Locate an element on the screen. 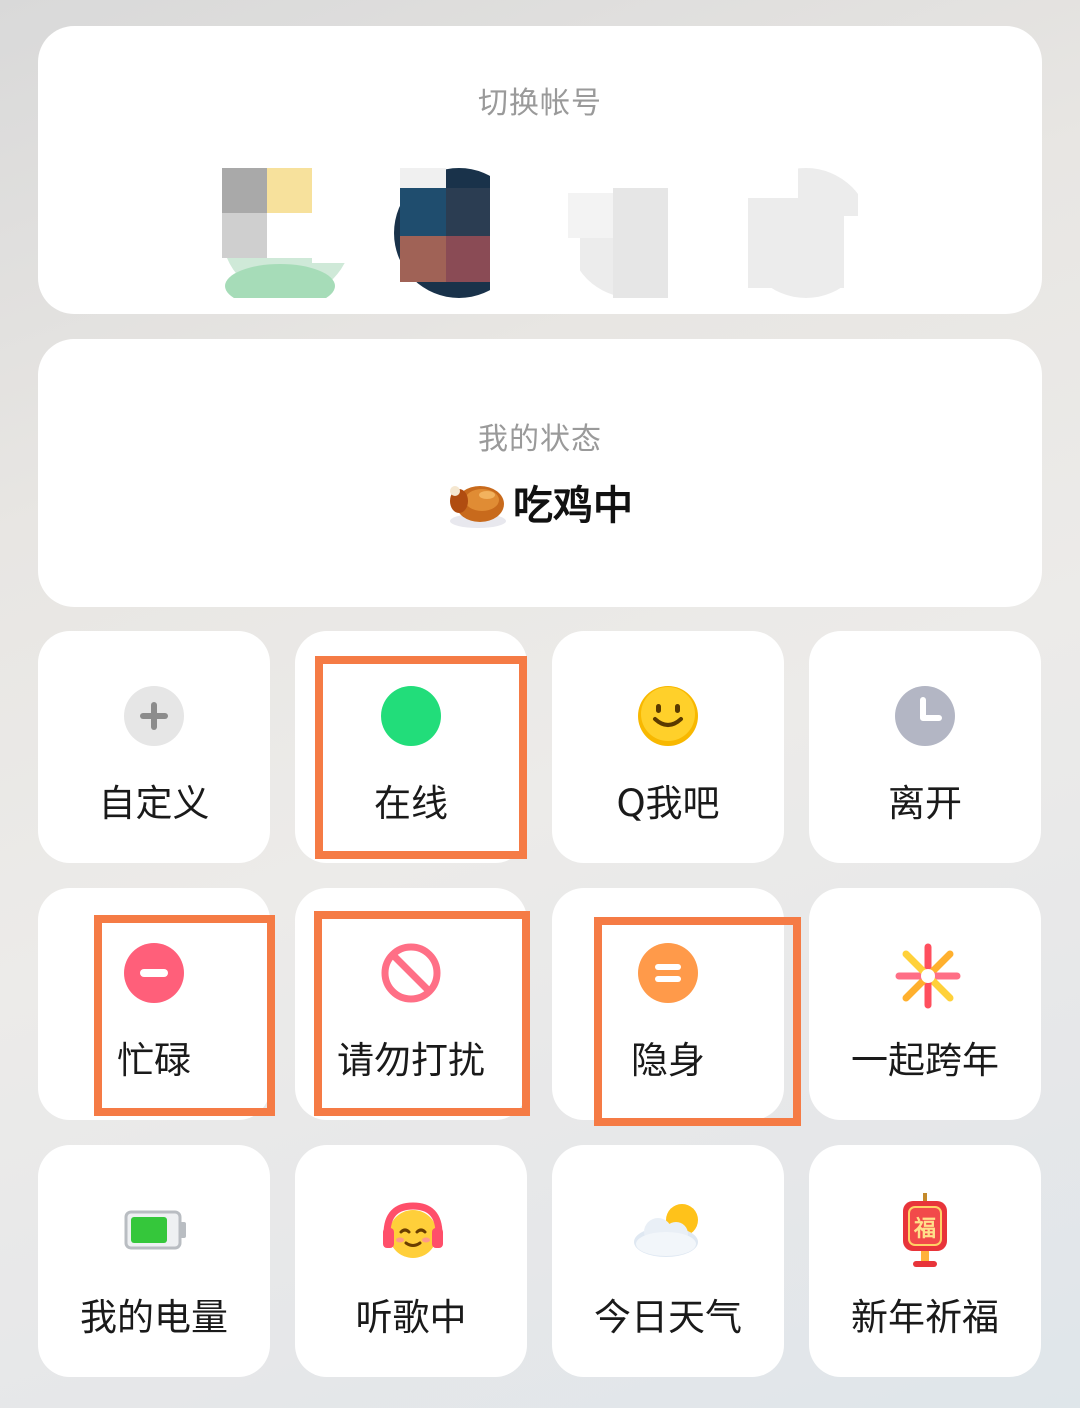 This screenshot has width=1080, height=1408. status-tile-weather: 今日天气 is located at coordinates (668, 1261).